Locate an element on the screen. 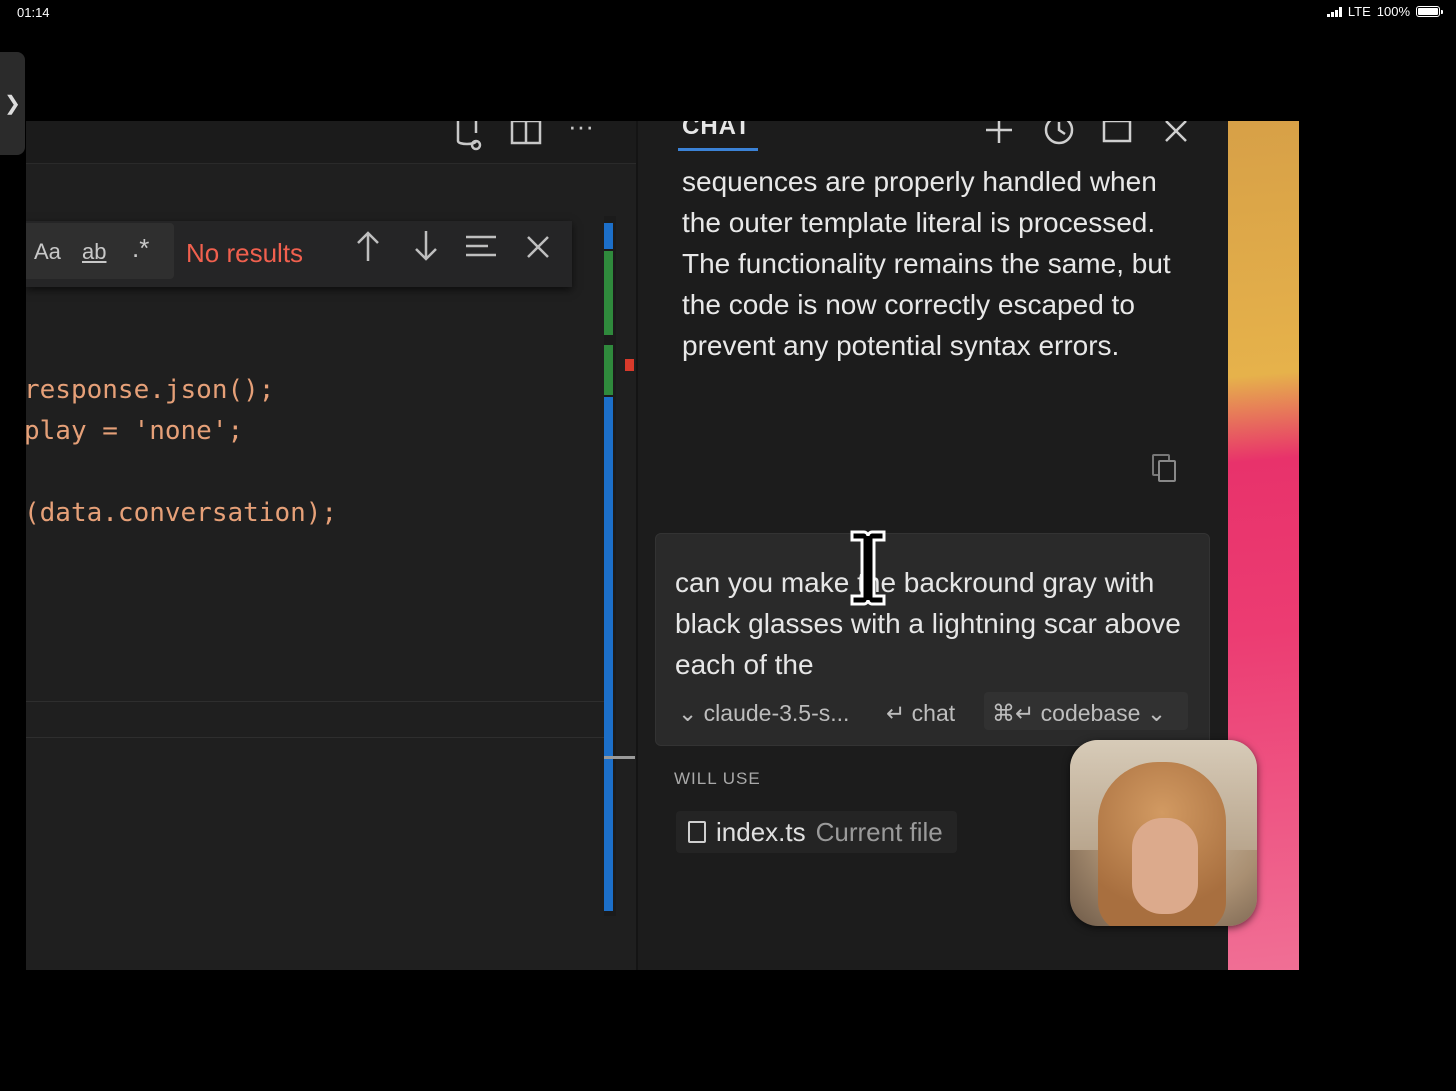 This screenshot has width=1456, height=1091. sidebar-toggle-button: ❯ is located at coordinates (12, 103).